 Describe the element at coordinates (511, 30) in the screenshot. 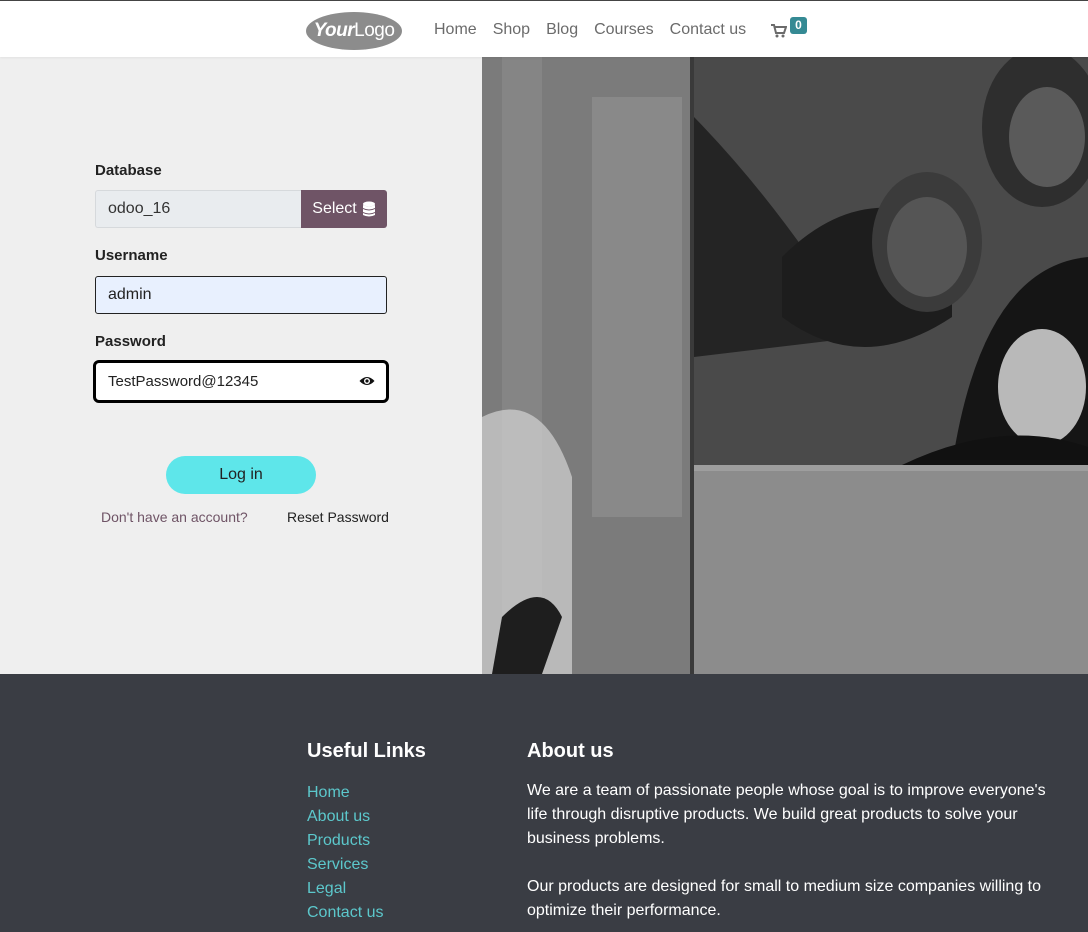

I see `nav-shop: Shop` at that location.